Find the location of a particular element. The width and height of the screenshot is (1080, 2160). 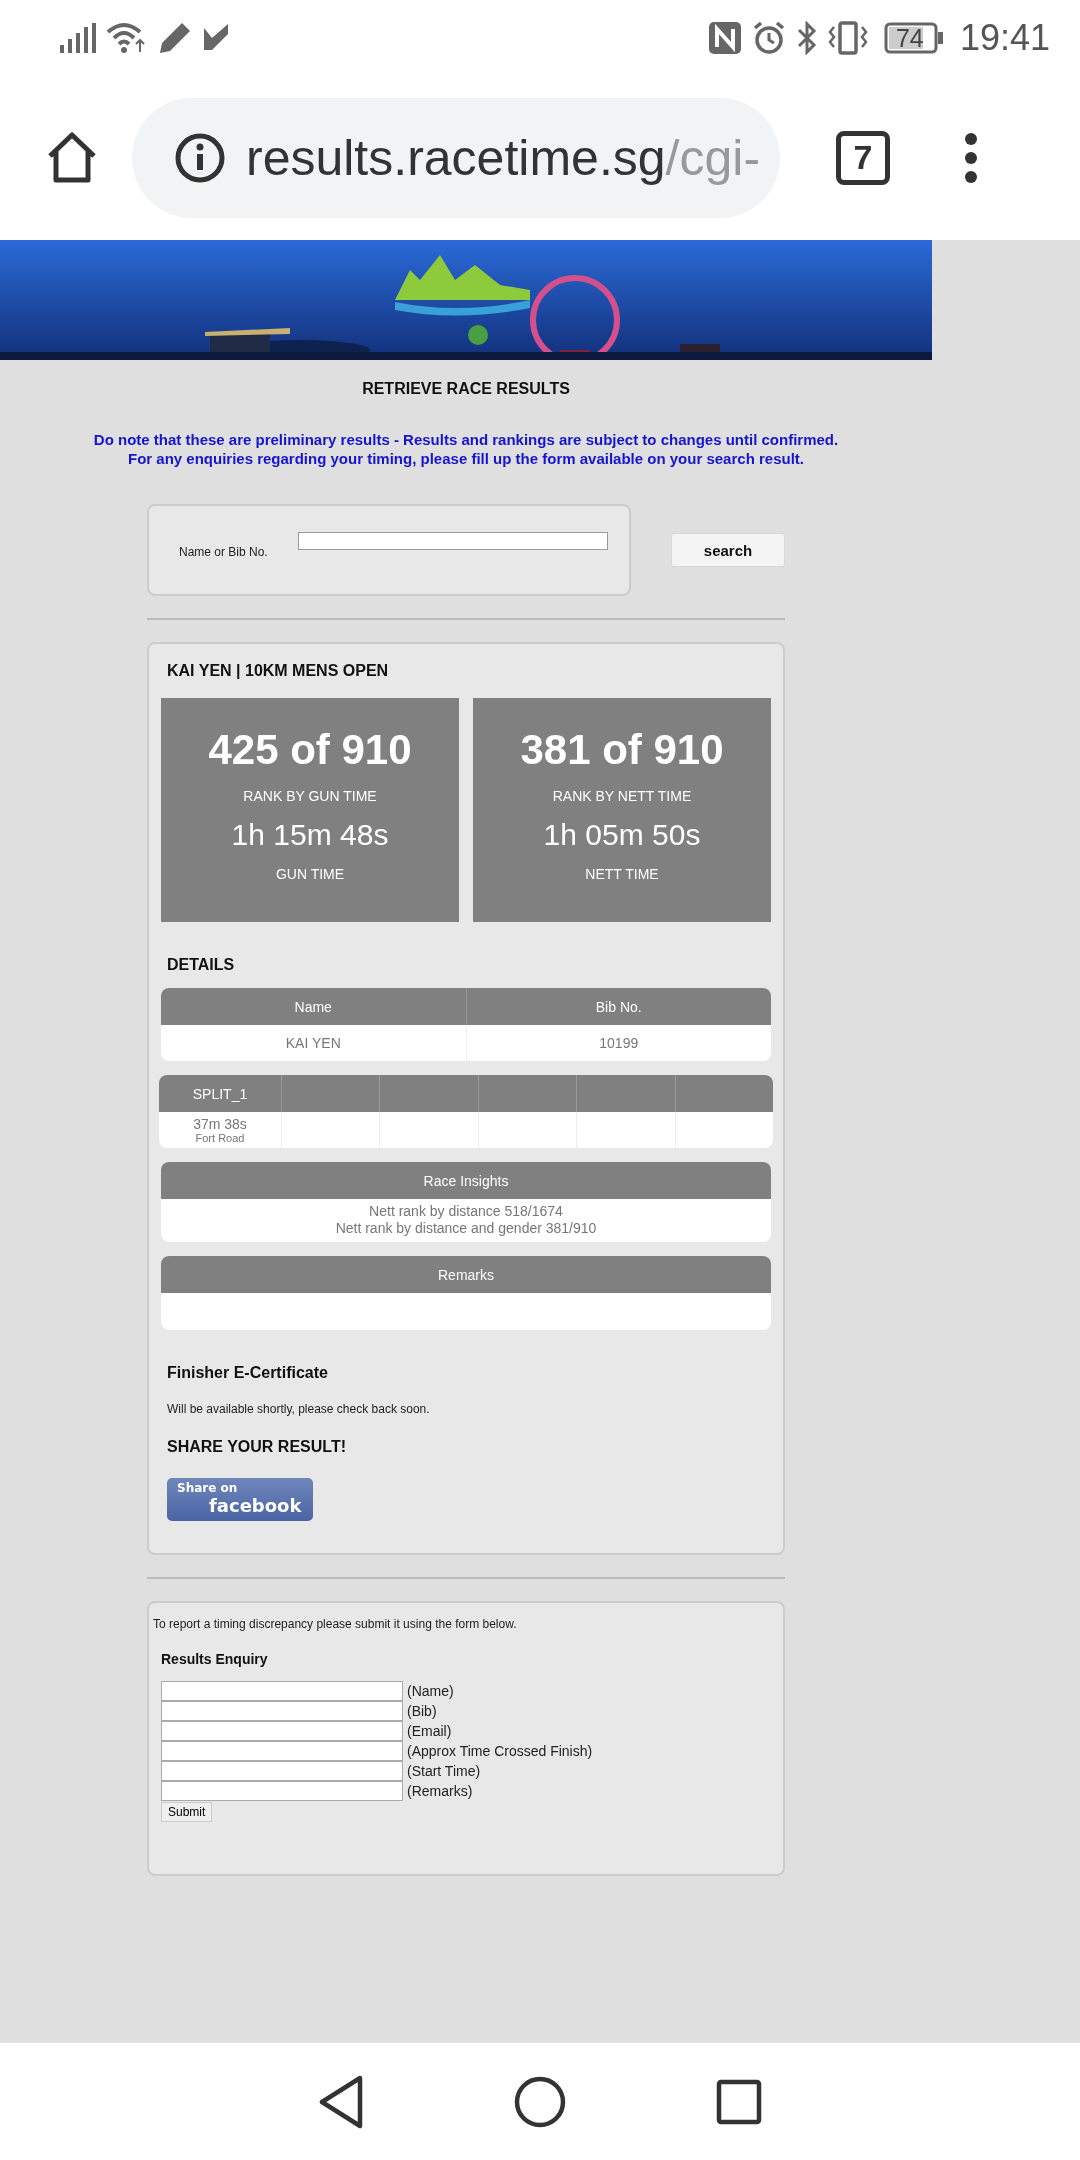

result-title: KAI YEN | 10KM MENS OPEN is located at coordinates (278, 671).